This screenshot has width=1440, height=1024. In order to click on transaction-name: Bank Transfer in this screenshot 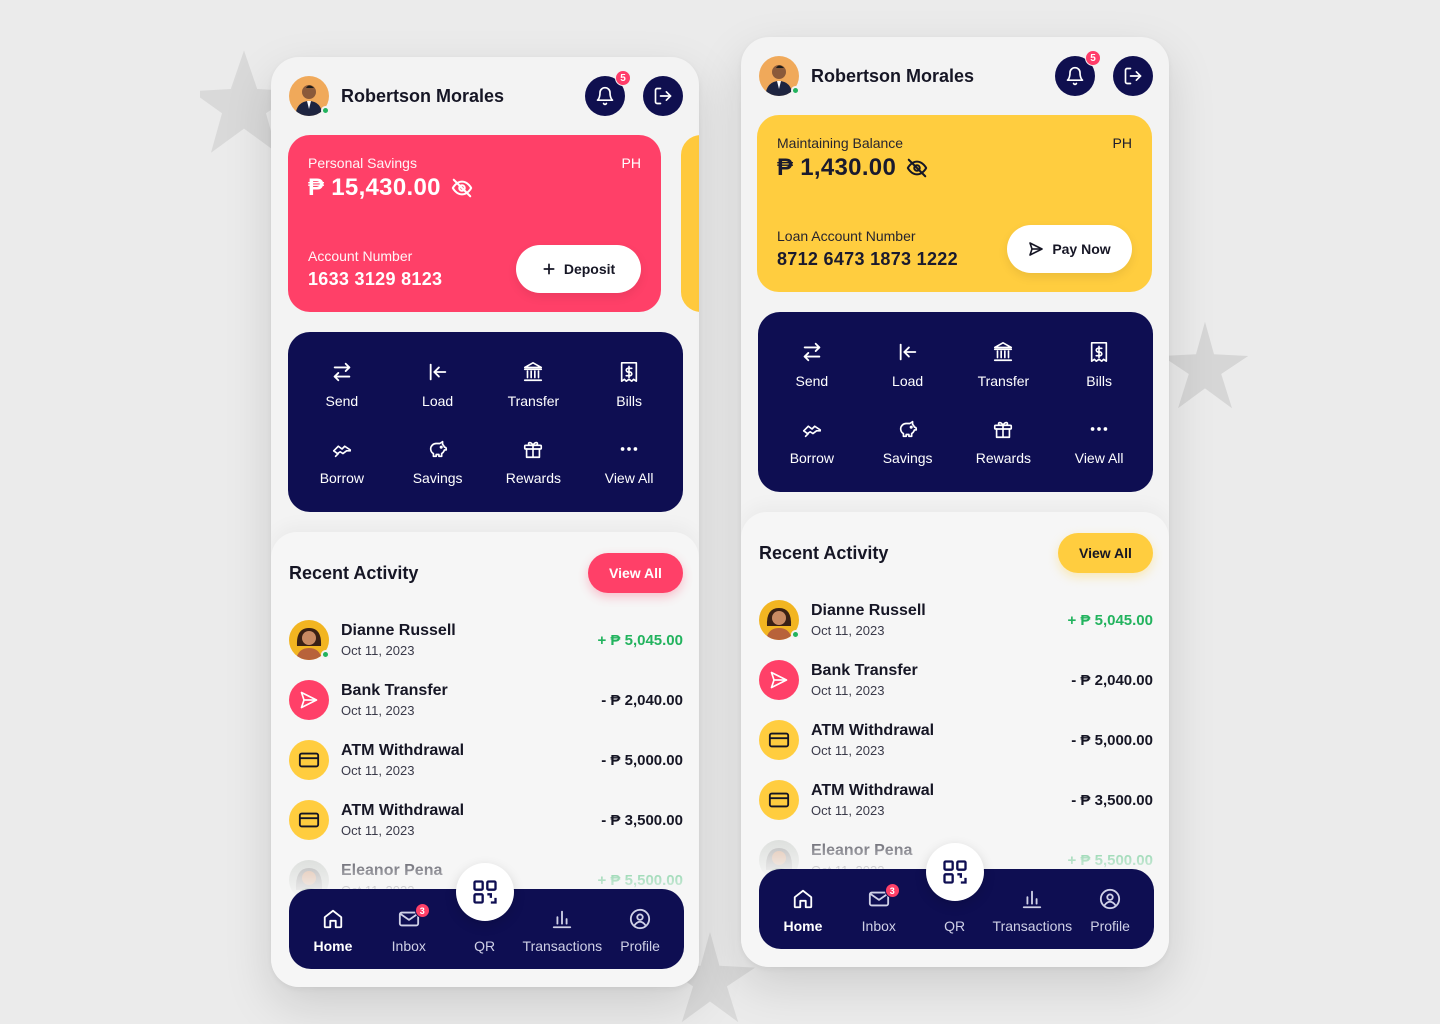, I will do `click(394, 690)`.